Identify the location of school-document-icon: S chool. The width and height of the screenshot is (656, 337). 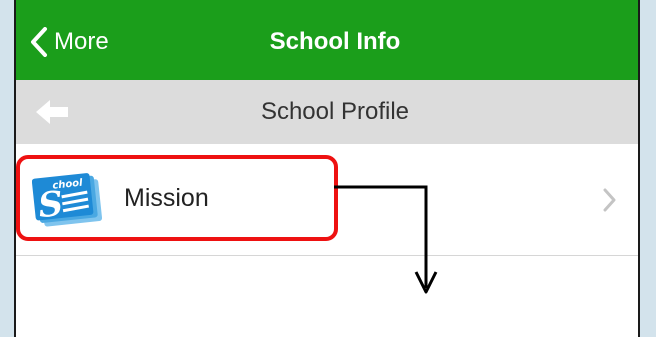
(69, 200).